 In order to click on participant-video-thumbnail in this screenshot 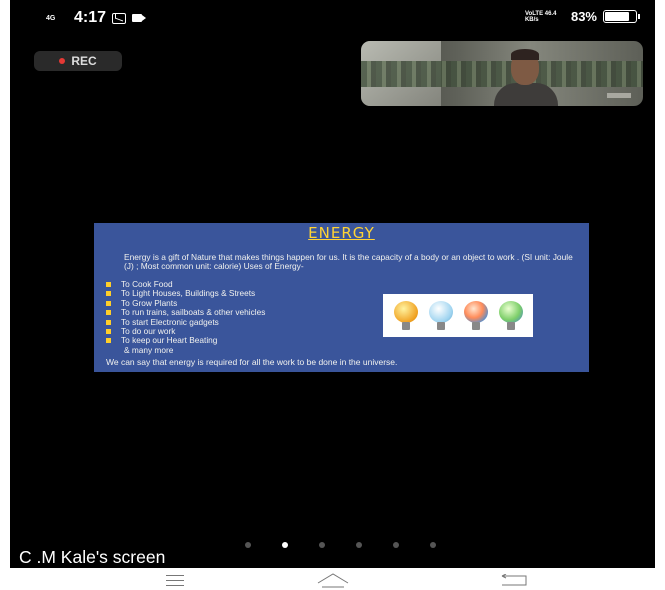, I will do `click(502, 73)`.